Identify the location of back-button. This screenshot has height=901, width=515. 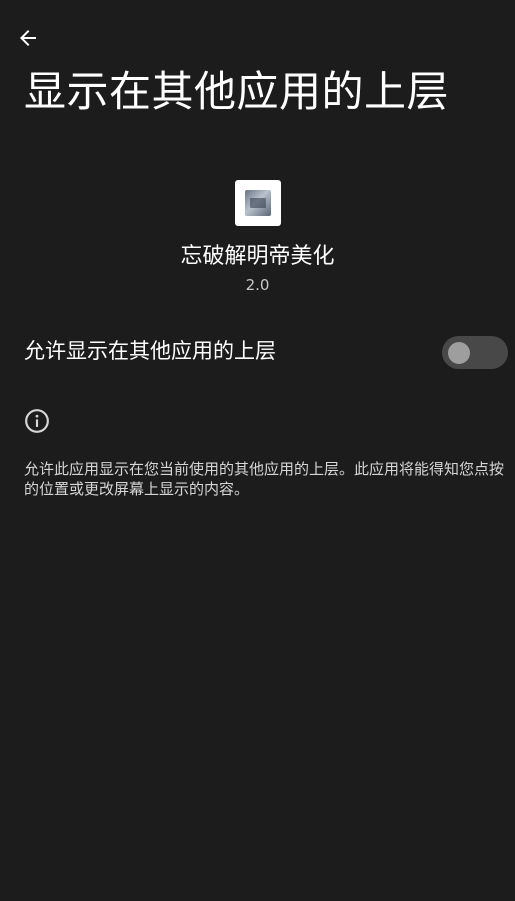
(28, 38).